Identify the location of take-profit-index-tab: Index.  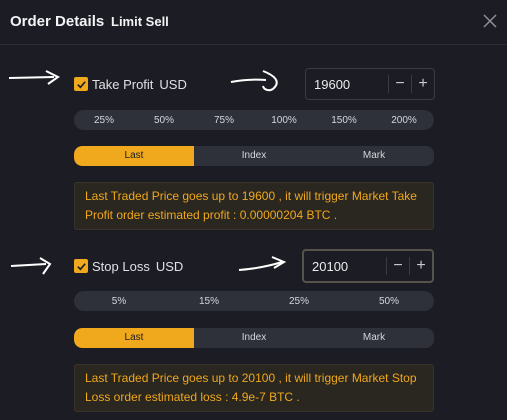
(254, 156).